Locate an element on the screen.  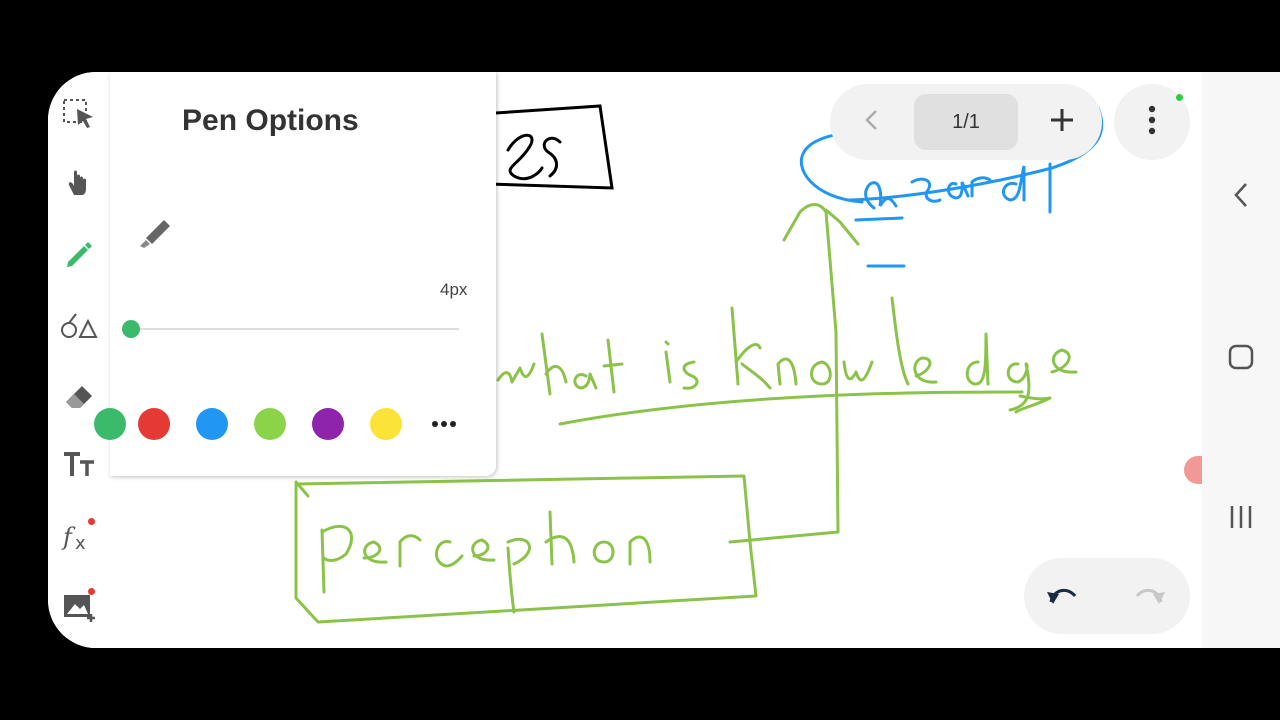
pen-options-title: Pen Options is located at coordinates (270, 120).